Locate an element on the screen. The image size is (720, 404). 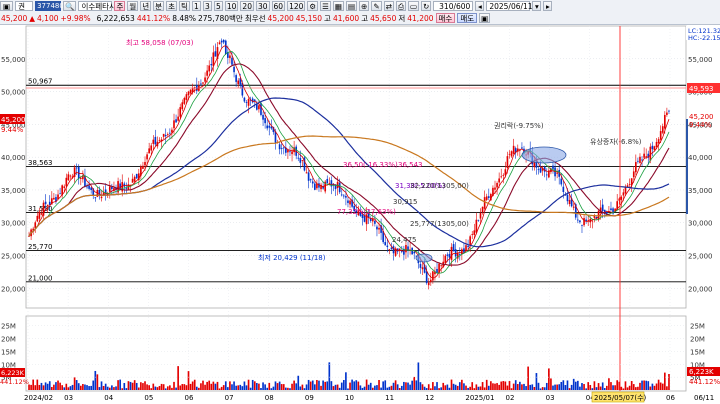
refresh-icon: ↻ is located at coordinates (426, 6).